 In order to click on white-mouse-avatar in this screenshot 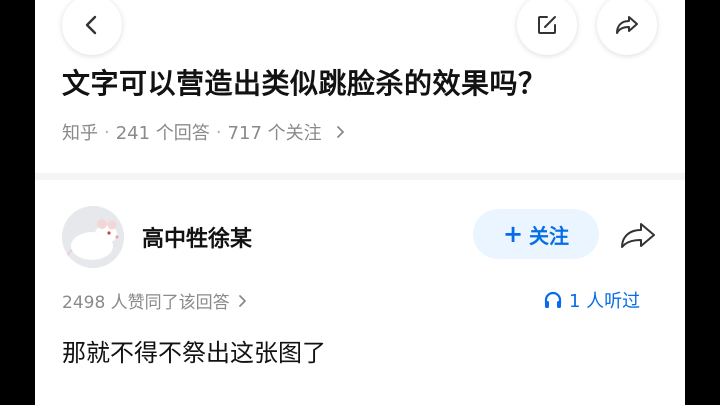, I will do `click(93, 237)`.